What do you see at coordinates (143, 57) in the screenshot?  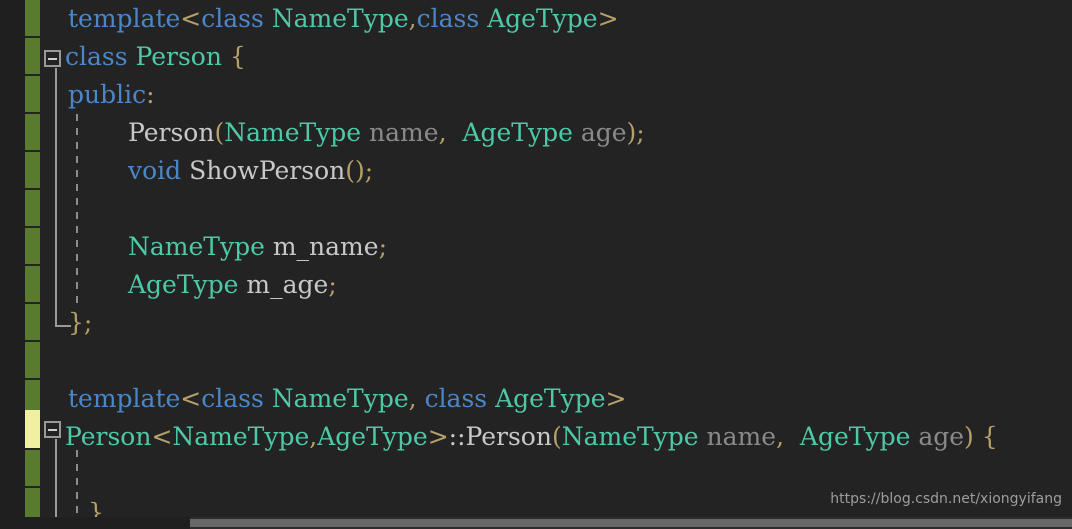 I see `code-line: class Person {` at bounding box center [143, 57].